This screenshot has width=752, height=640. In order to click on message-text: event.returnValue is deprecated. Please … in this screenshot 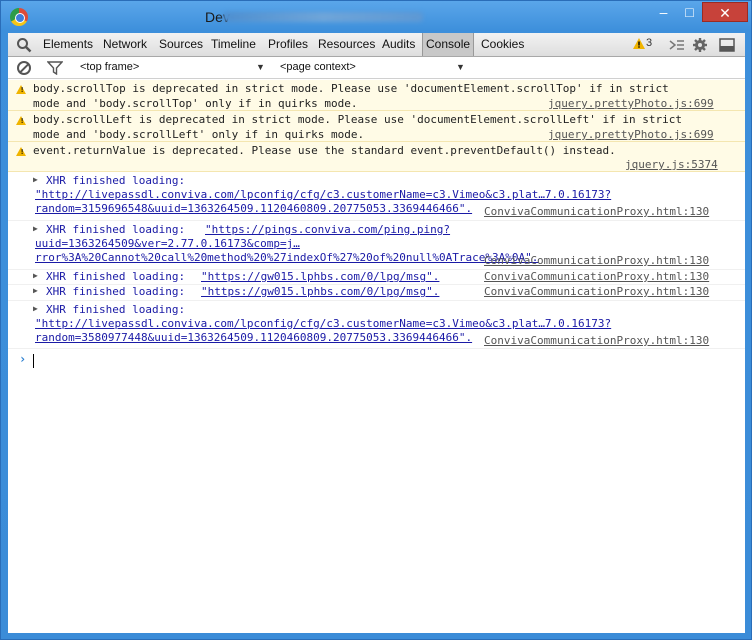, I will do `click(324, 150)`.